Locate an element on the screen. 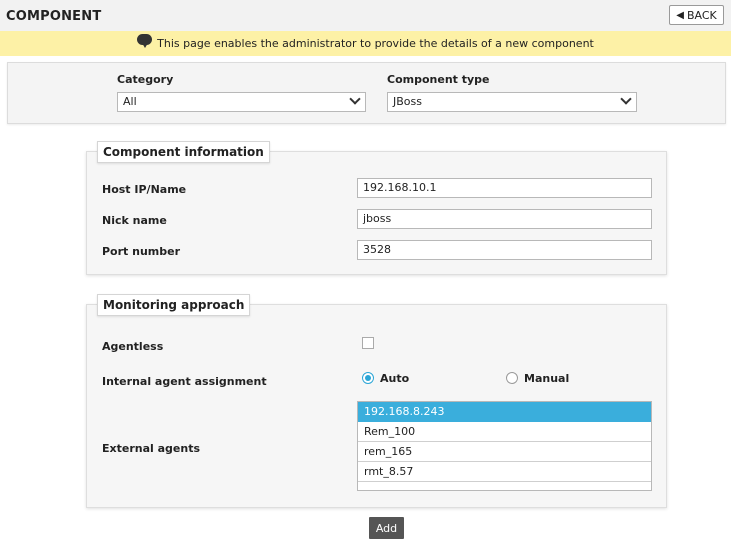 Image resolution: width=731 pixels, height=543 pixels. host-input: 192.168.10.1 is located at coordinates (504, 188).